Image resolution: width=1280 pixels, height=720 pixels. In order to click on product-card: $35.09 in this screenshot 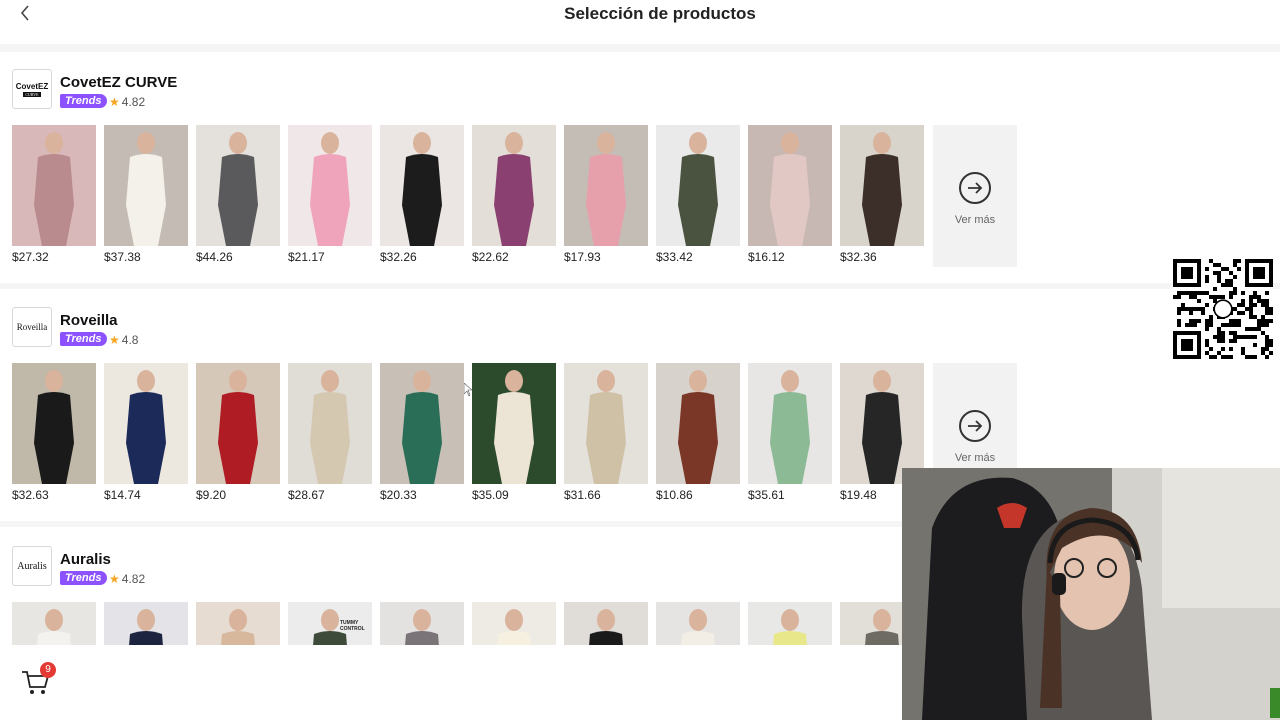, I will do `click(514, 432)`.